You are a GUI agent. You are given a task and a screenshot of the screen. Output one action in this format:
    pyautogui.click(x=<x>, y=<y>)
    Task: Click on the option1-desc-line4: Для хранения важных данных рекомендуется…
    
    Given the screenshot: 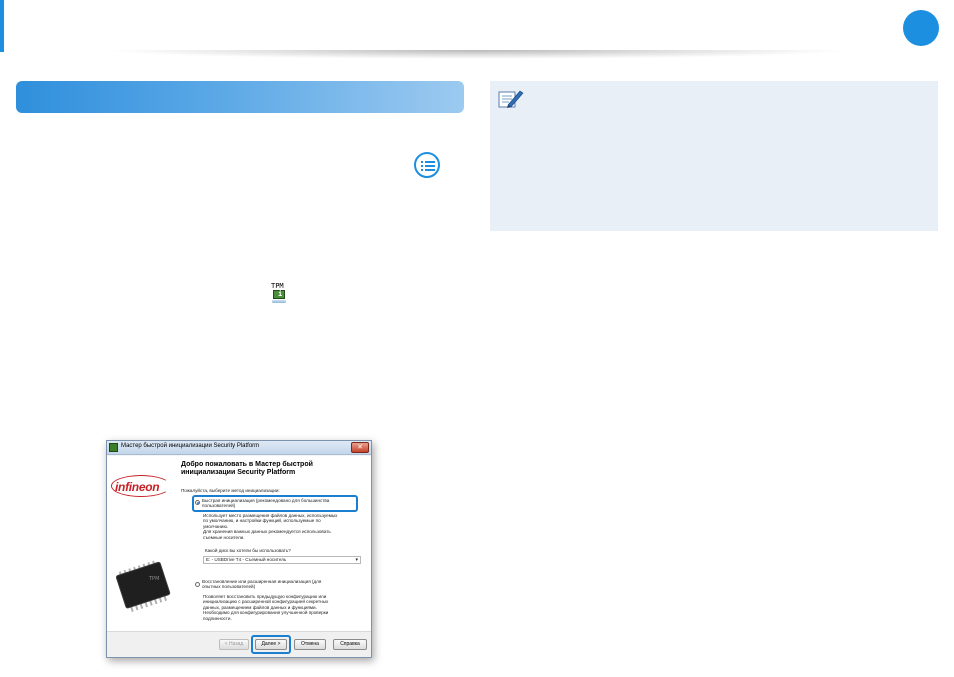 What is the action you would take?
    pyautogui.click(x=267, y=532)
    